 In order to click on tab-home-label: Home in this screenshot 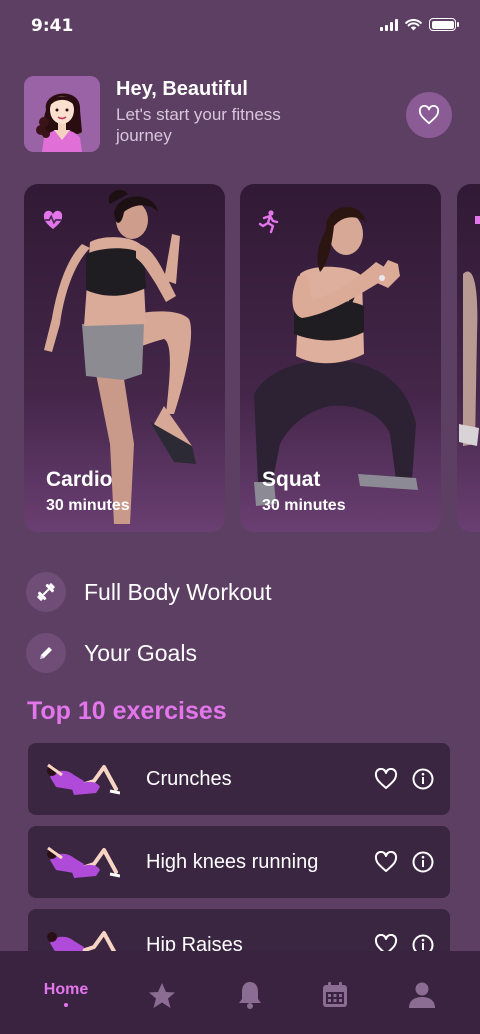, I will do `click(66, 989)`.